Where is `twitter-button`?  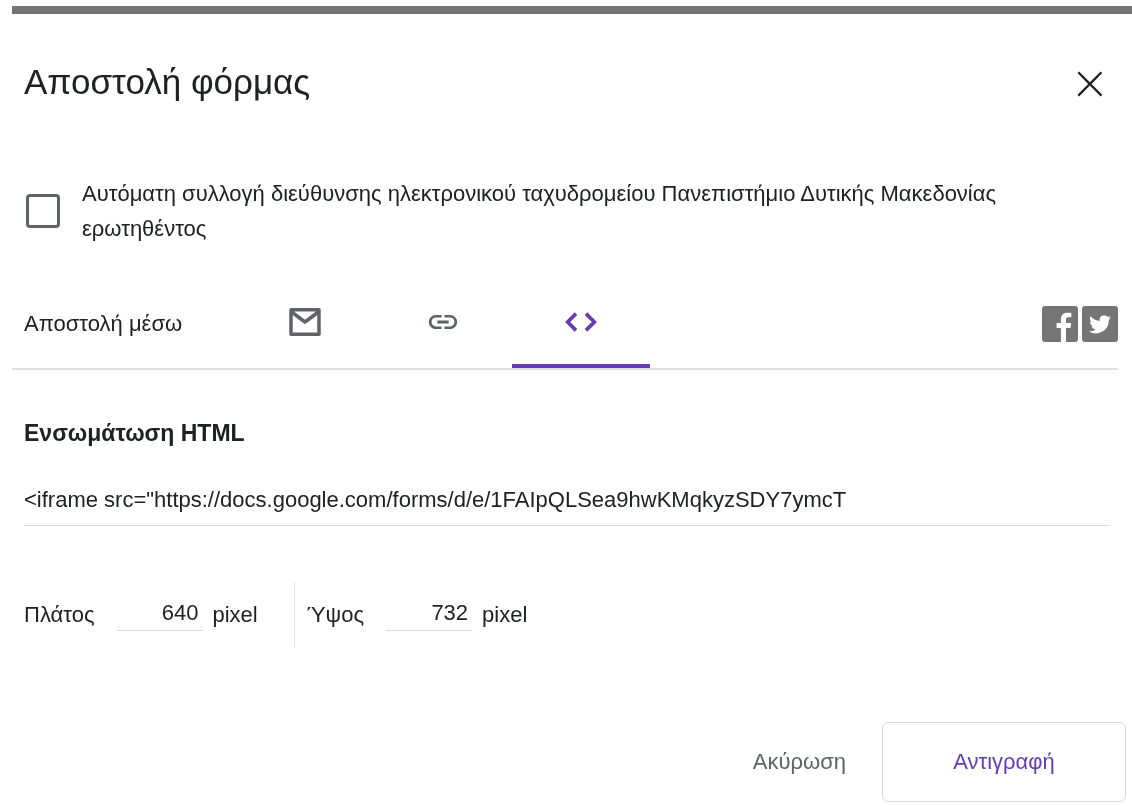
twitter-button is located at coordinates (1100, 324).